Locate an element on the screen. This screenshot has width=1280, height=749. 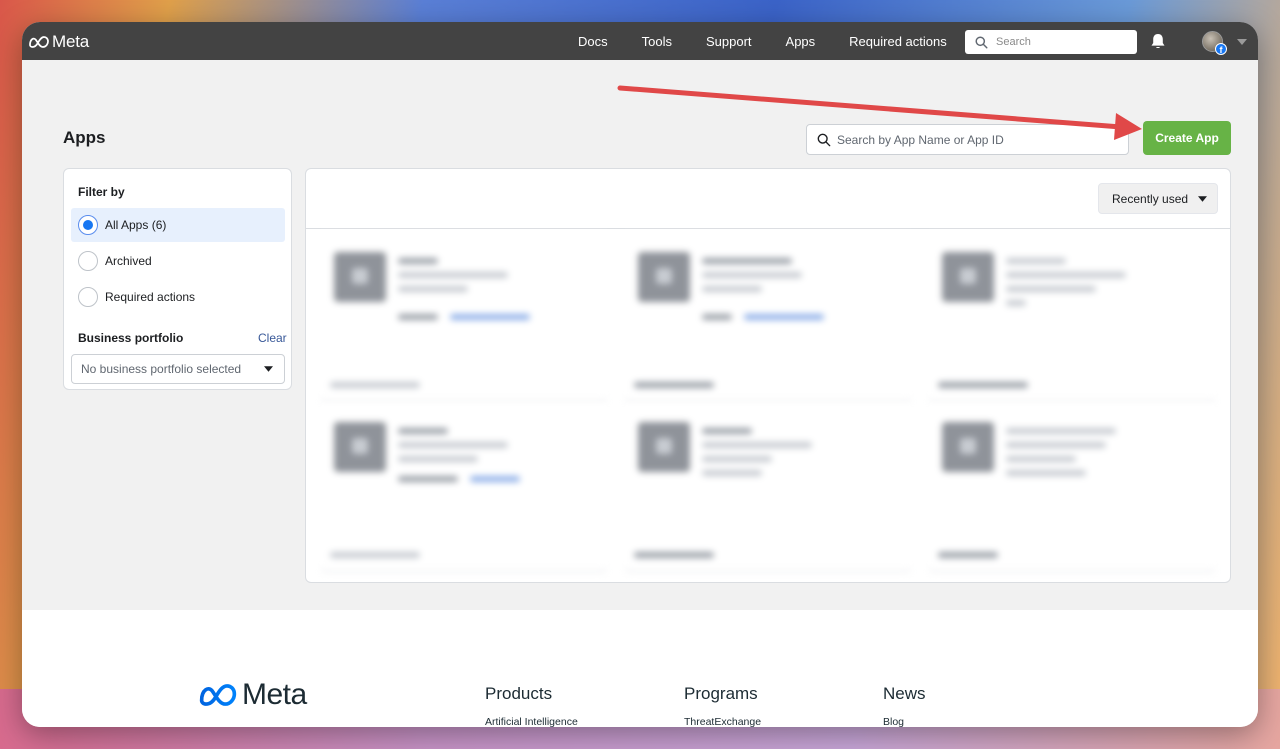
nav-link-docs: Docs is located at coordinates (593, 41).